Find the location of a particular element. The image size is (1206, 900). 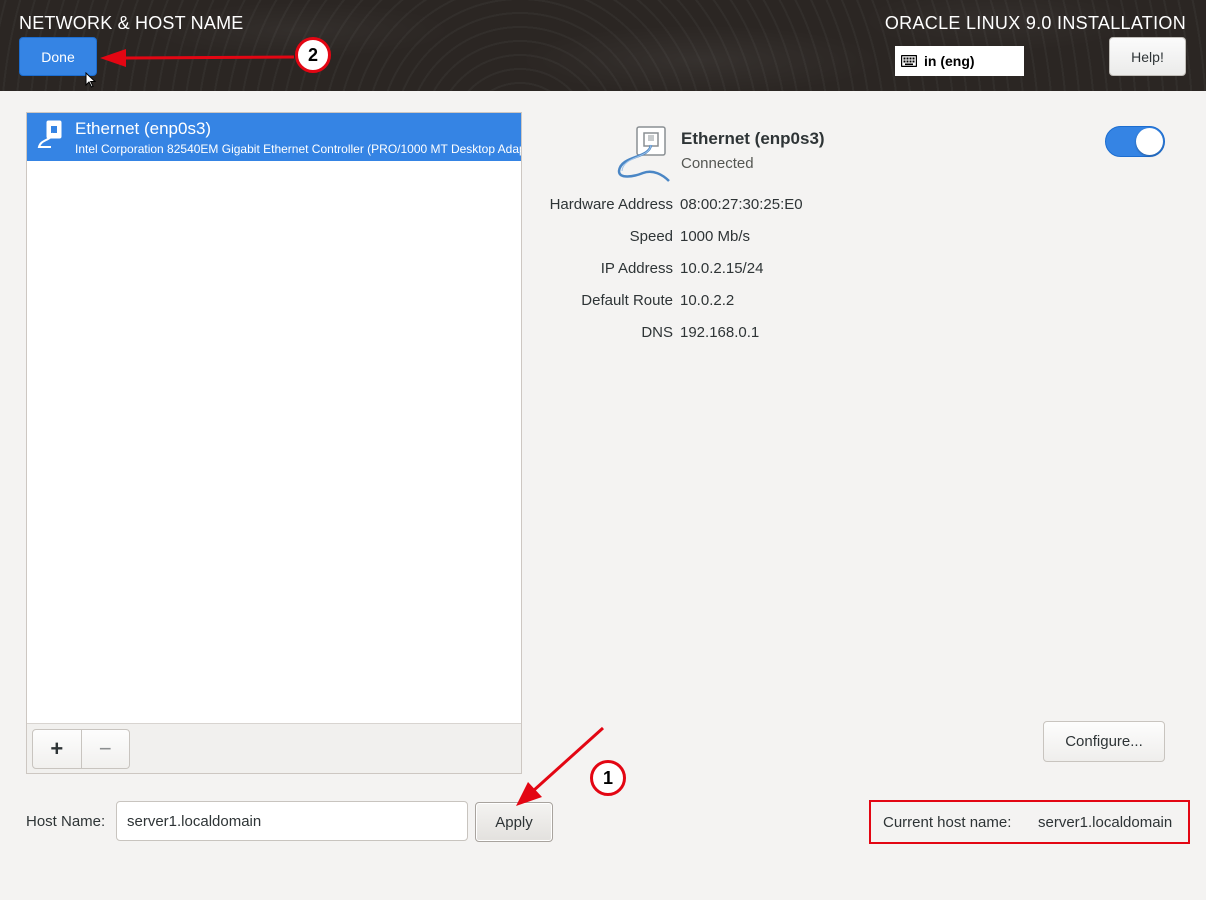

property-value: 1000 Mb/s is located at coordinates (715, 236).